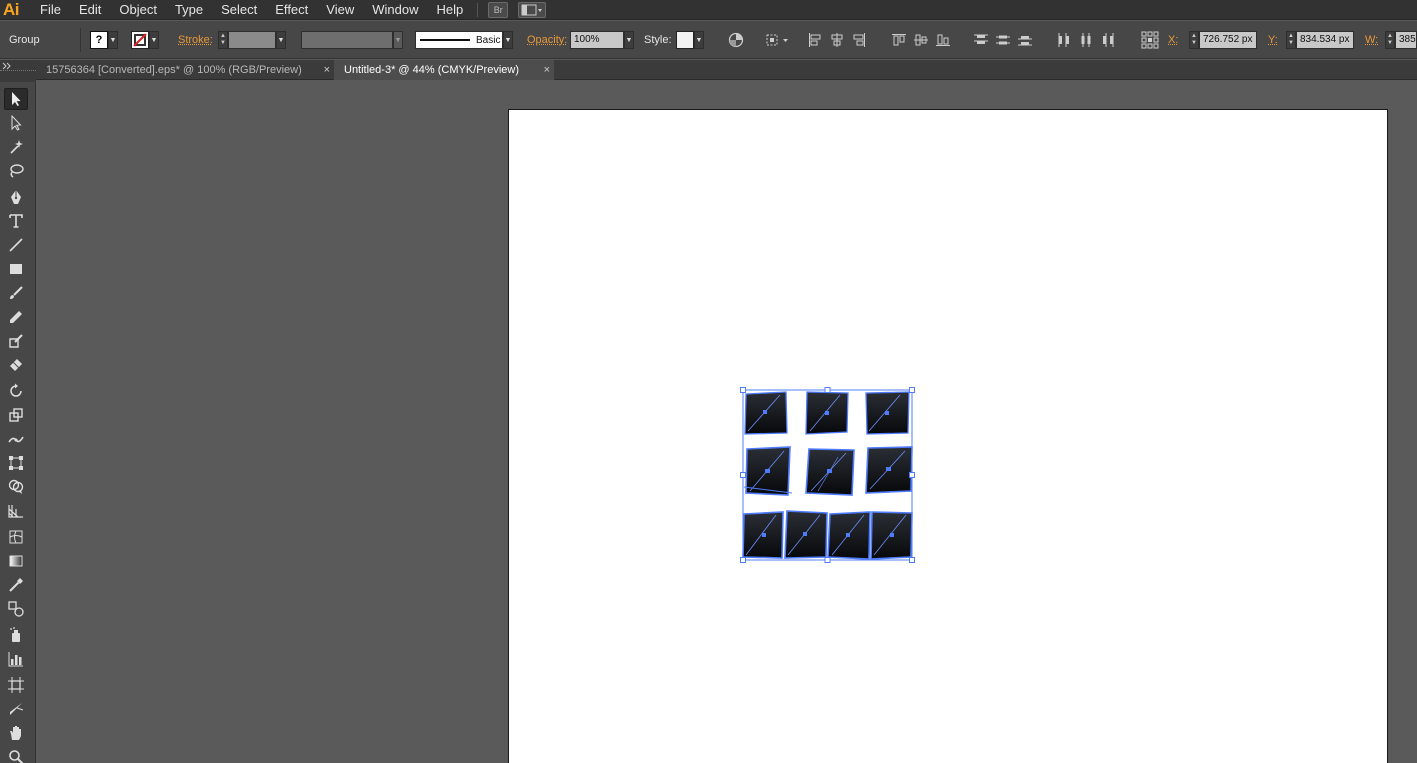 The image size is (1417, 763). I want to click on stroke-weight-control: ▲ ▼ ▼, so click(252, 40).